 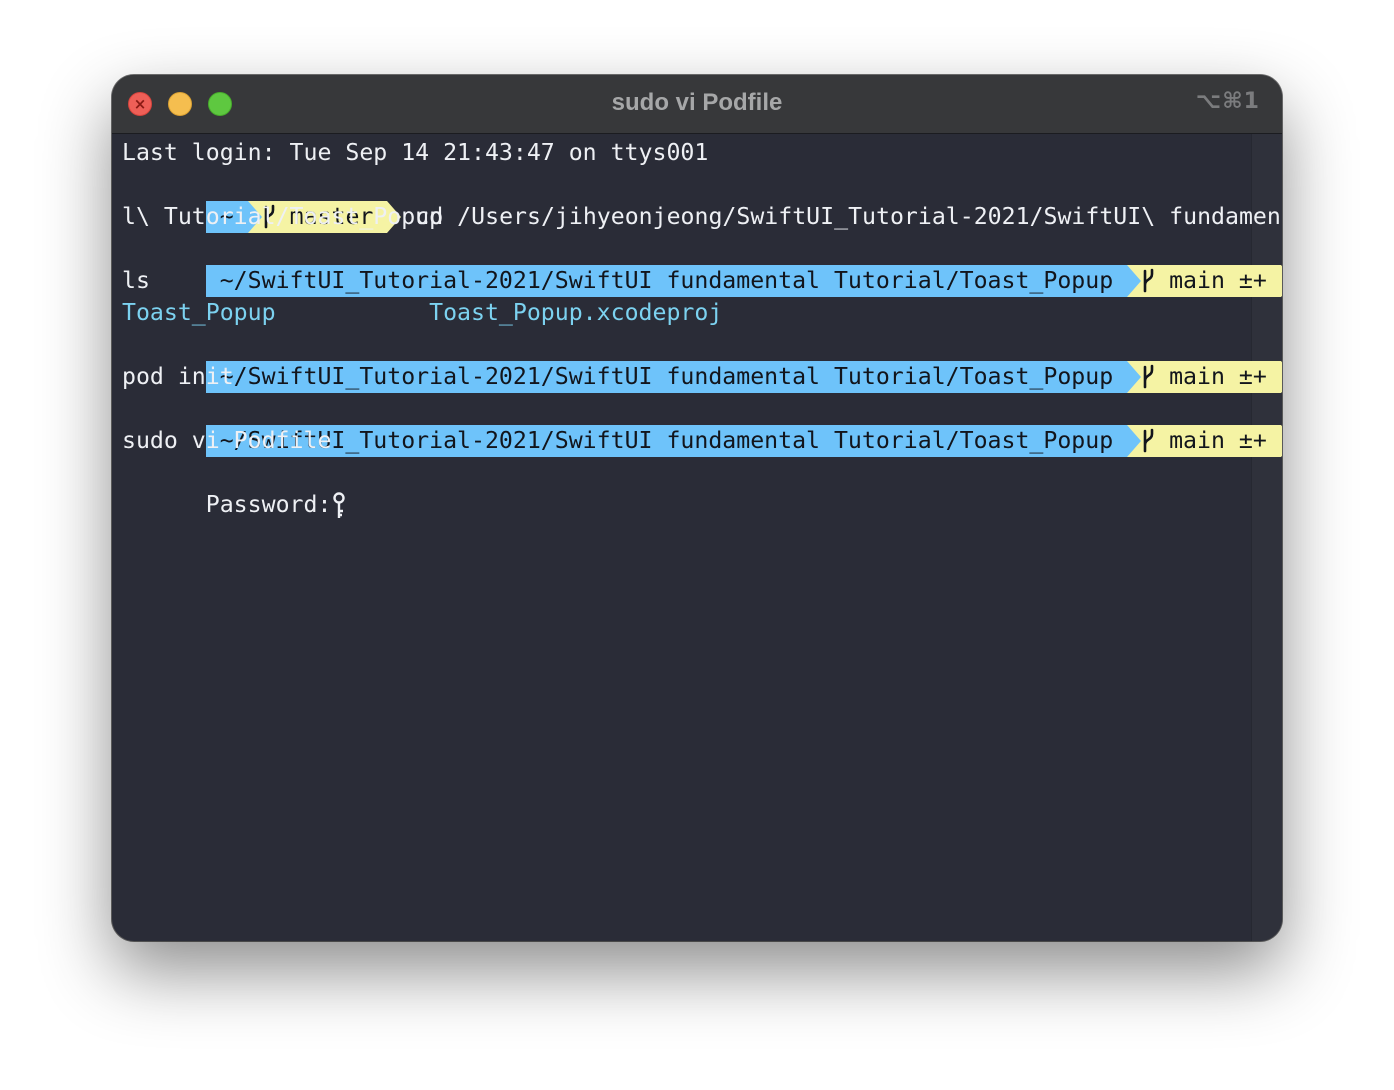 I want to click on title-bar: × sudo vi Podfile ⌥⌘1, so click(x=697, y=104).